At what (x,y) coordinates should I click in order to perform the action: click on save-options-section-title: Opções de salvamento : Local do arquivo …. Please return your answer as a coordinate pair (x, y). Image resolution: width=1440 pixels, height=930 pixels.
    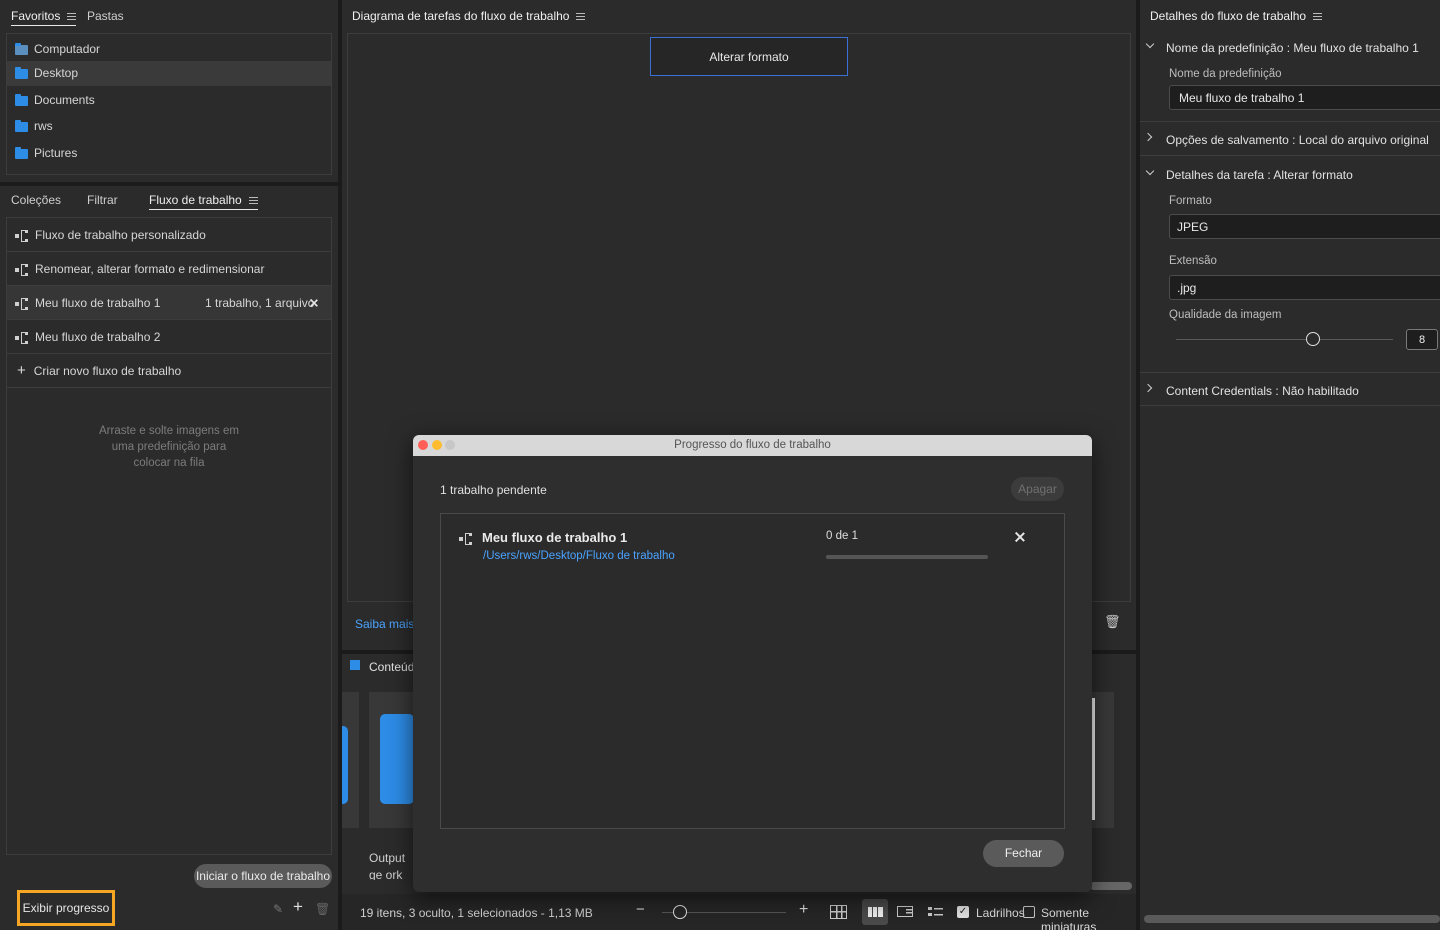
    Looking at the image, I should click on (1297, 140).